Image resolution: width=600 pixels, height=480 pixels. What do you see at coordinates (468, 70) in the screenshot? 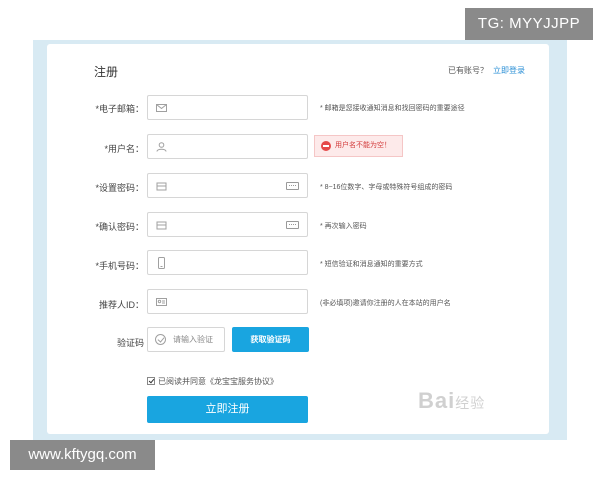
I see `have-account-text: 已有账号？` at bounding box center [468, 70].